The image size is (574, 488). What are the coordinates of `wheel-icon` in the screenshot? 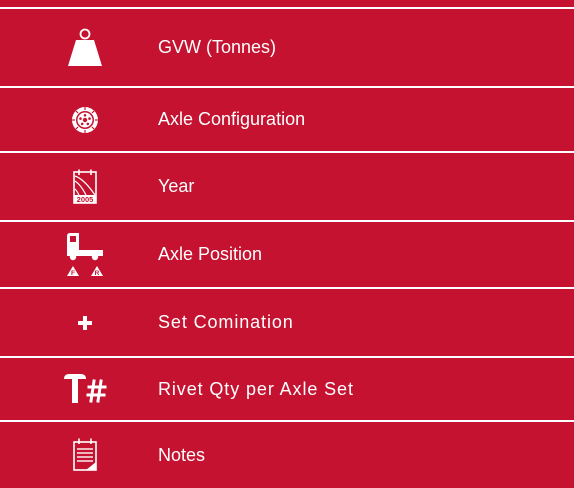 It's located at (85, 119).